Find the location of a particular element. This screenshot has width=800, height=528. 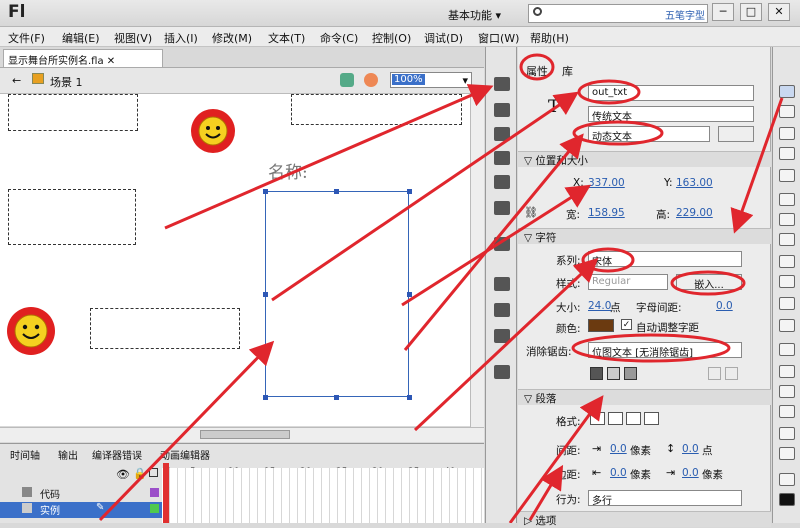

paint-bucket-tool-icon is located at coordinates (787, 371).